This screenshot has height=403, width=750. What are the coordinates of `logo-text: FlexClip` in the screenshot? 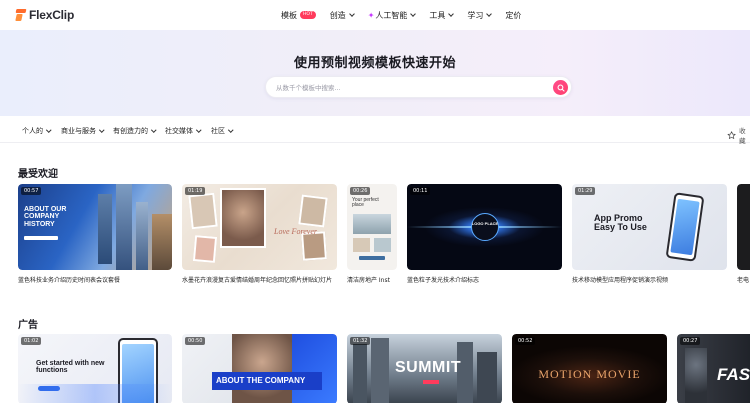 It's located at (52, 15).